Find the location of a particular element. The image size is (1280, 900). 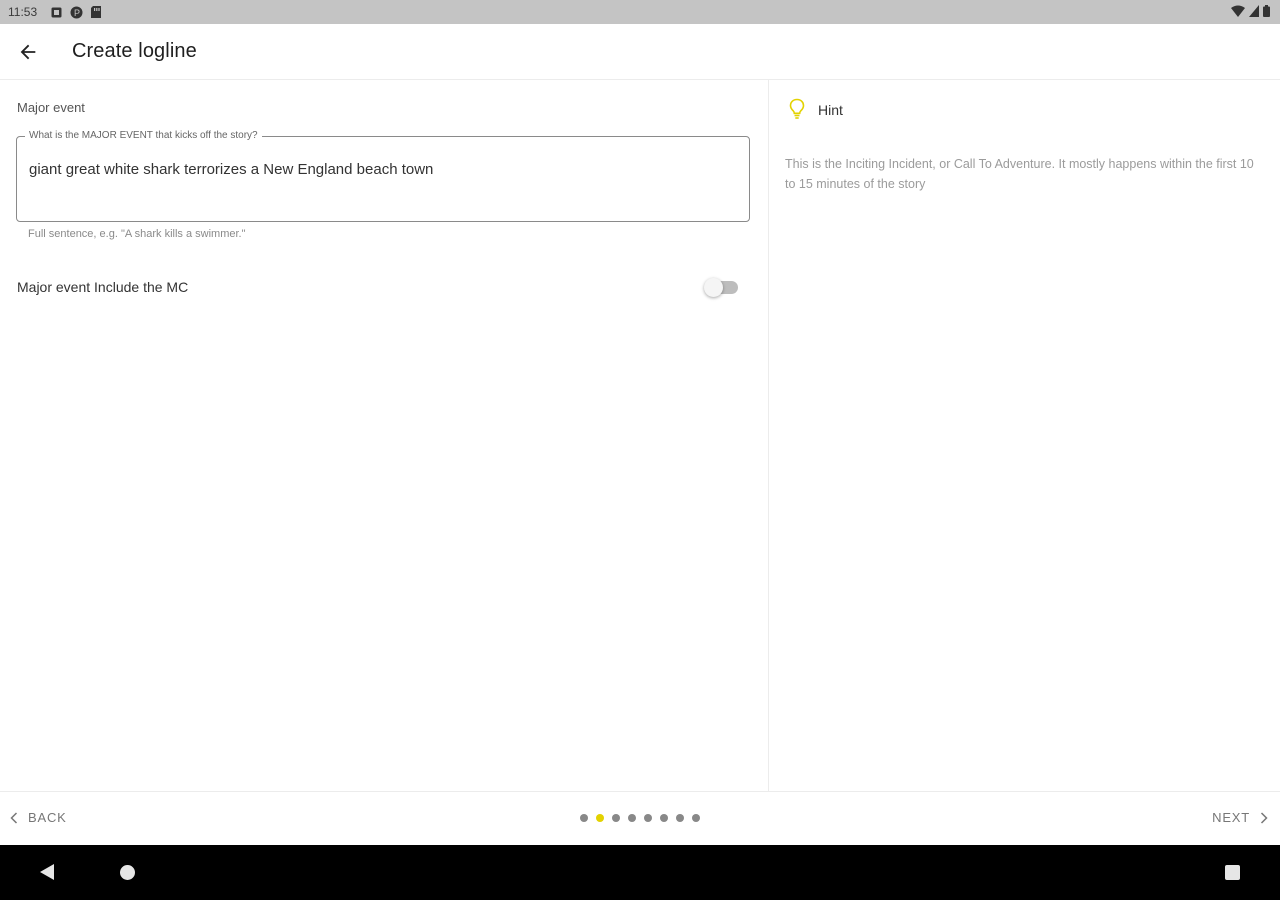

include-mc-toggle is located at coordinates (722, 288).